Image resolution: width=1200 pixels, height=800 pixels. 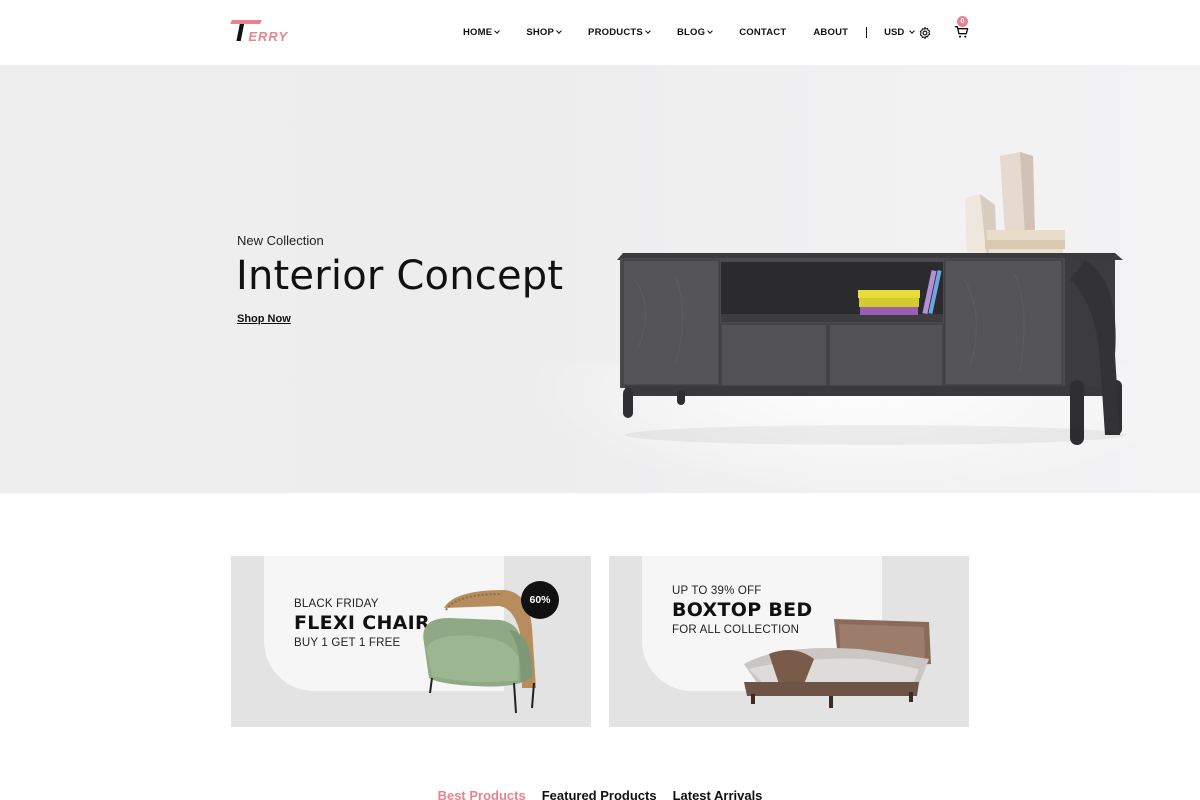 I want to click on nav-label: PRODUCTS, so click(x=615, y=32).